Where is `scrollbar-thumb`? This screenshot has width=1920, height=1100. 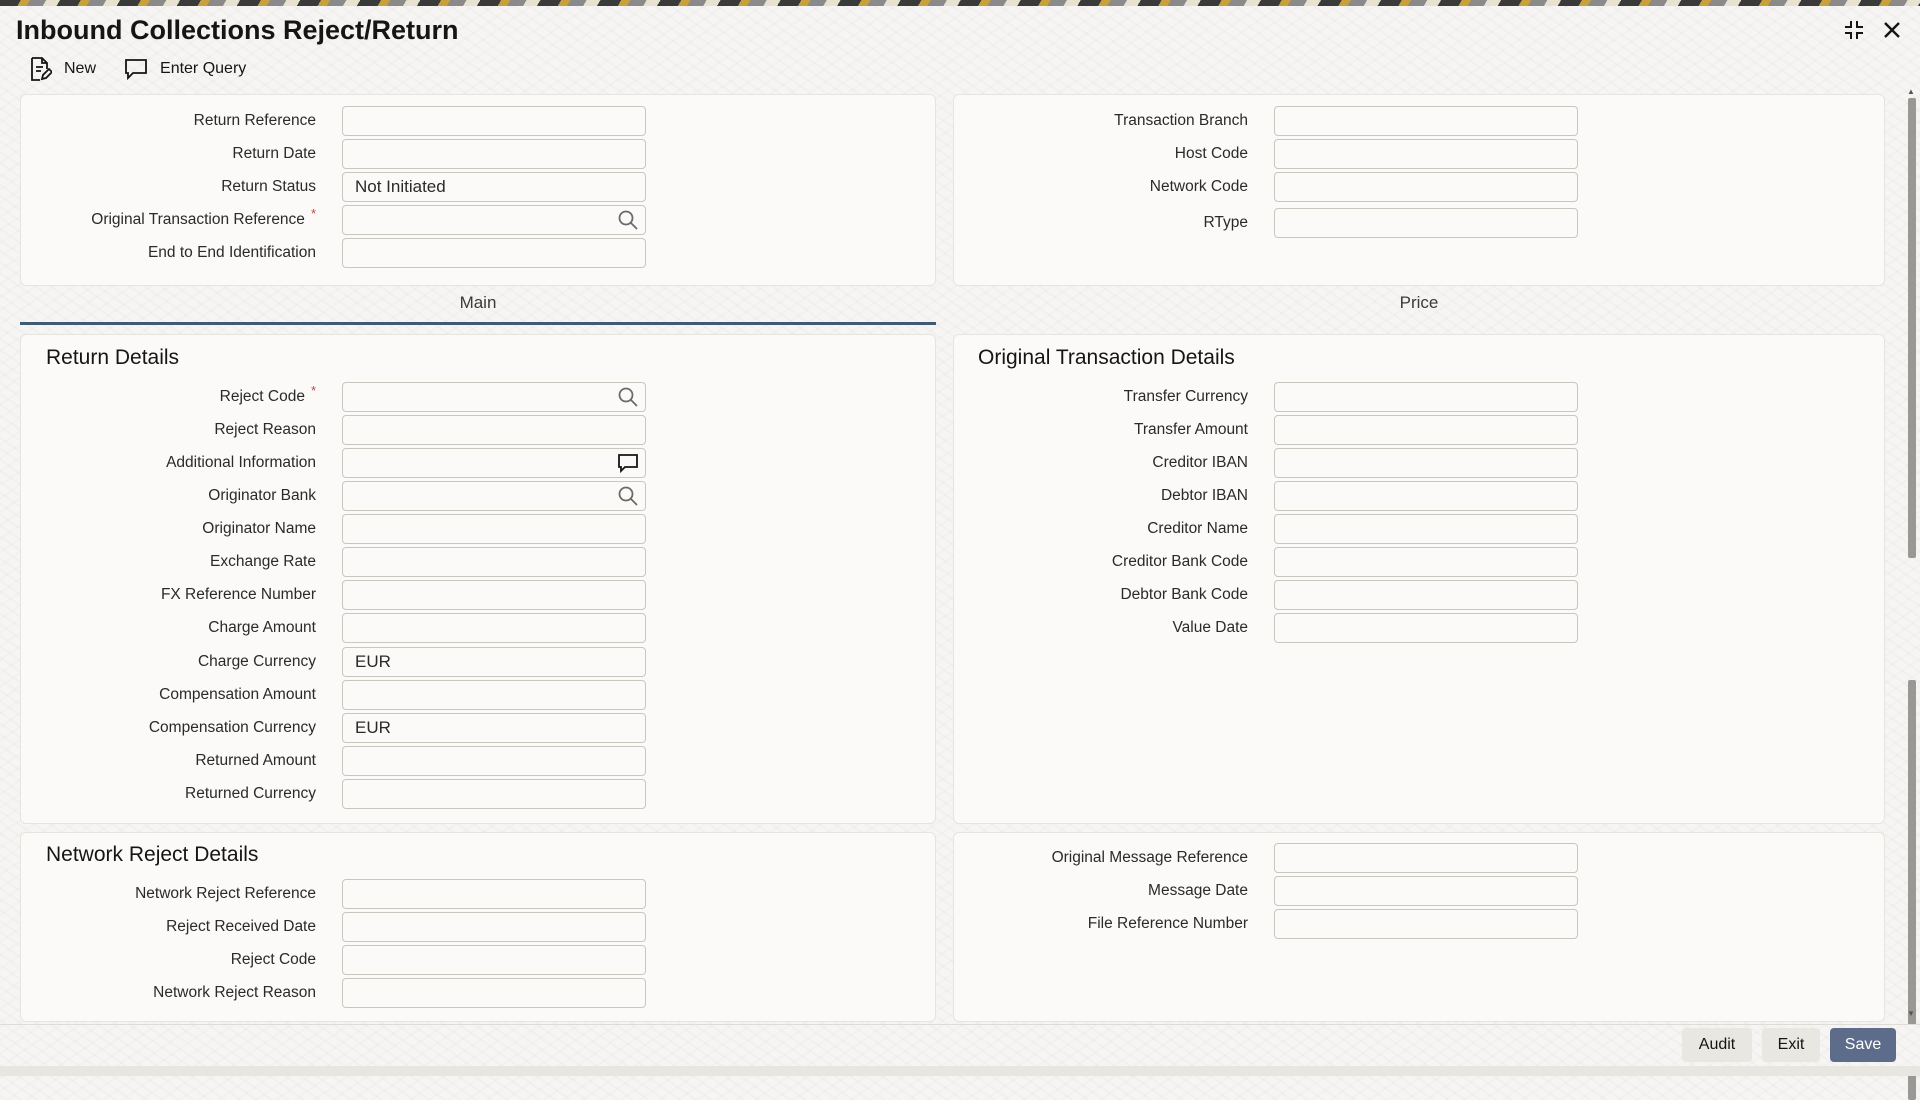
scrollbar-thumb is located at coordinates (1912, 328).